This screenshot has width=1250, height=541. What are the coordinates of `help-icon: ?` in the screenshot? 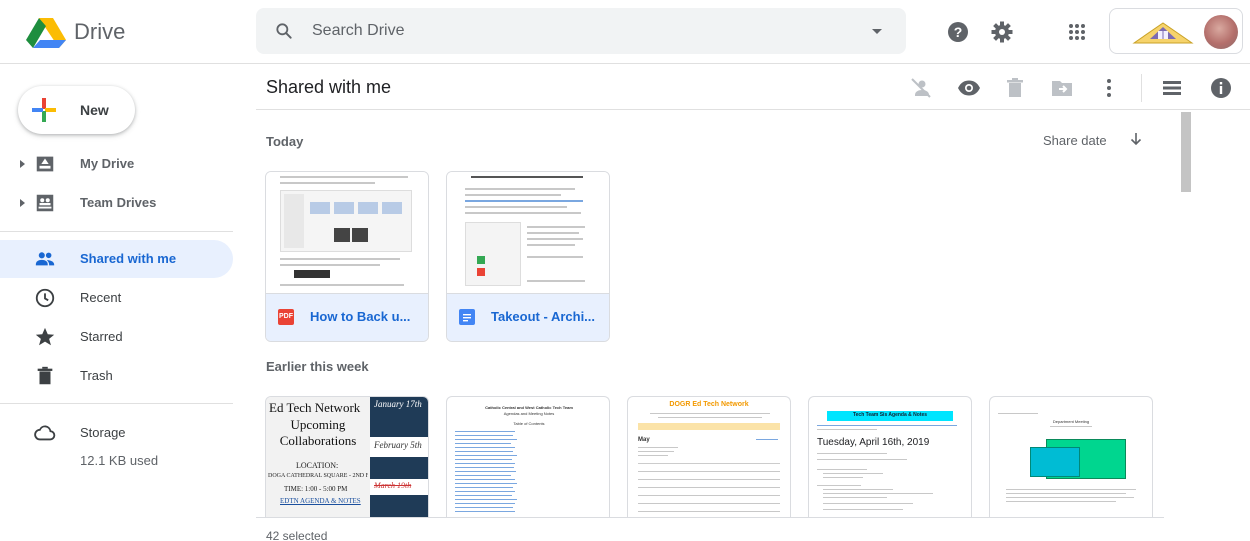 It's located at (958, 32).